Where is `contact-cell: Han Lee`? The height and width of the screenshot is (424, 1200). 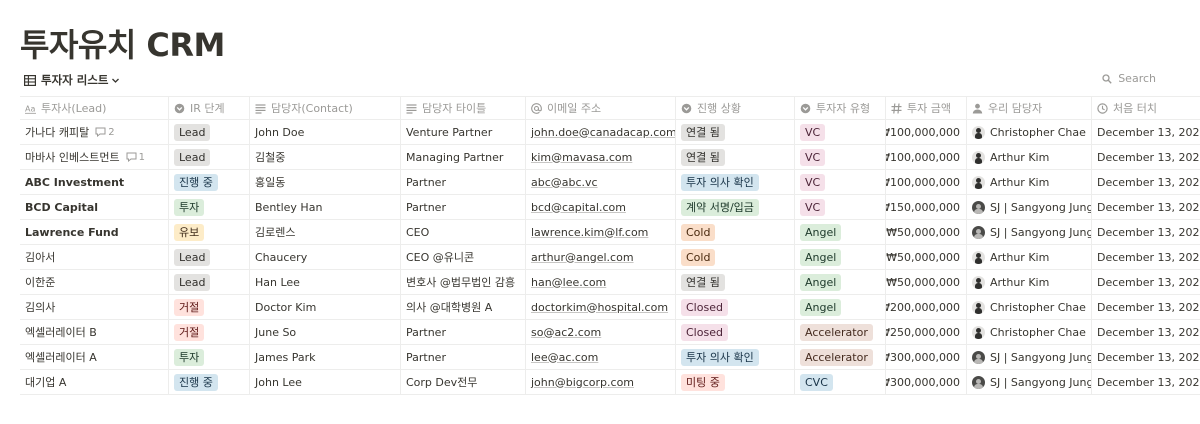 contact-cell: Han Lee is located at coordinates (324, 282).